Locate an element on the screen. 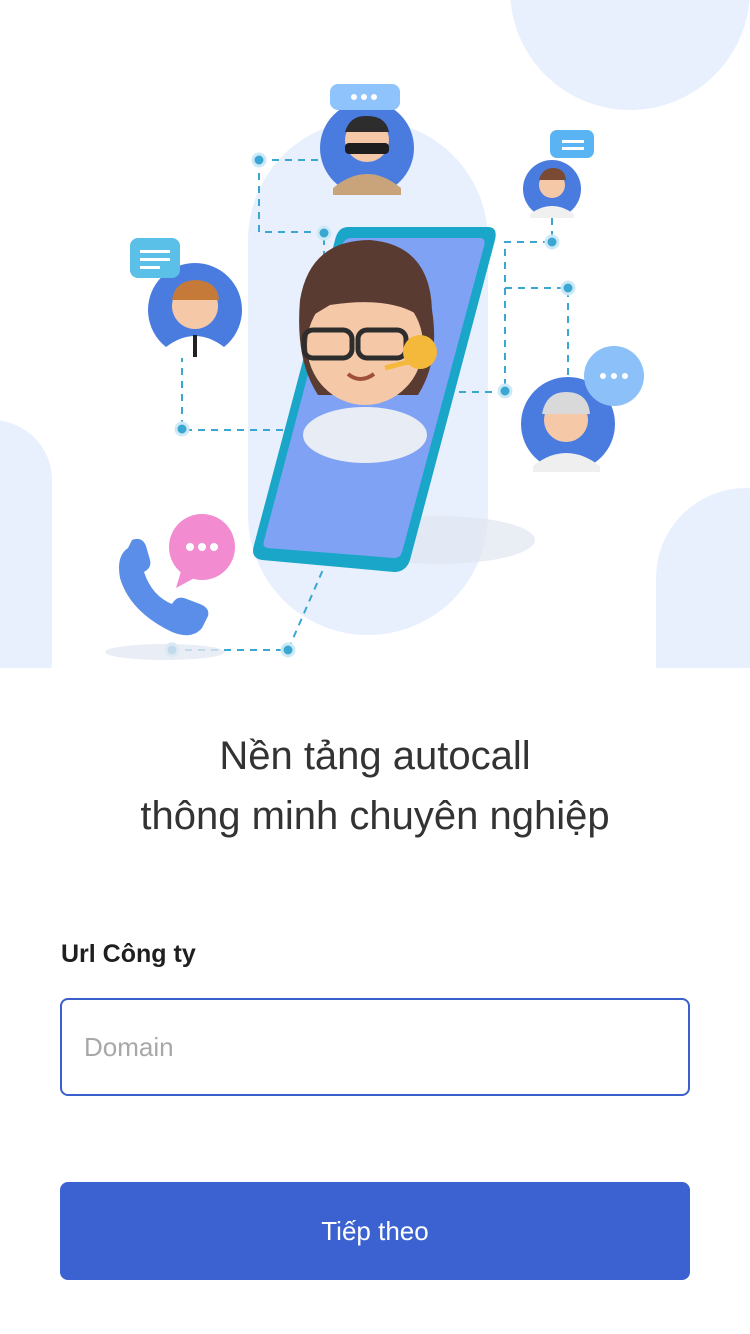 The height and width of the screenshot is (1334, 750). avatar-top-right is located at coordinates (558, 174).